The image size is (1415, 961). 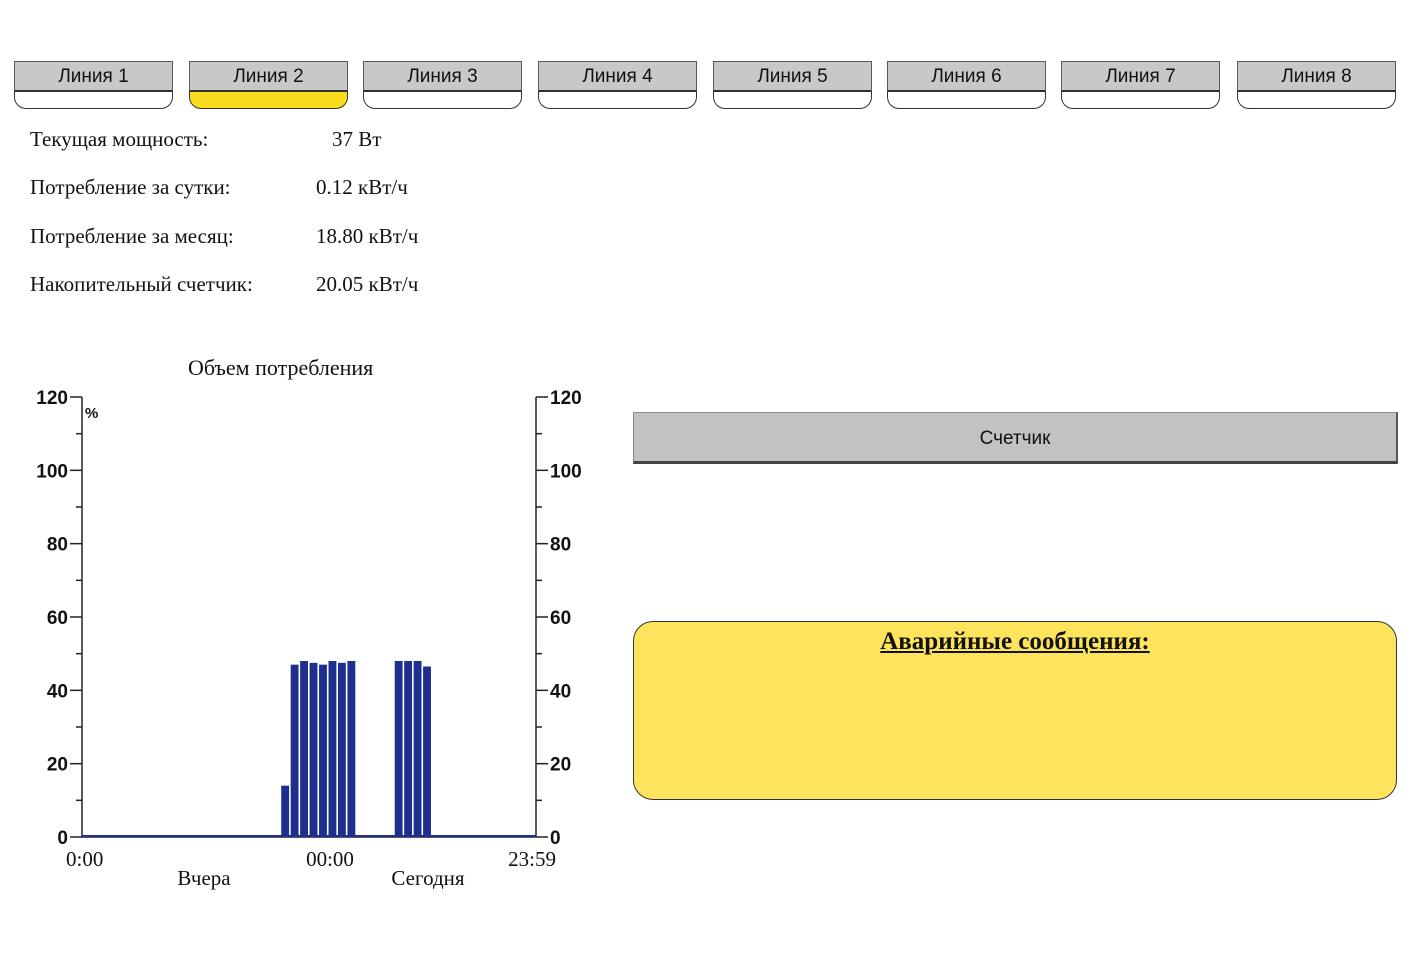 I want to click on y-tick-label-right: 80, so click(x=560, y=545).